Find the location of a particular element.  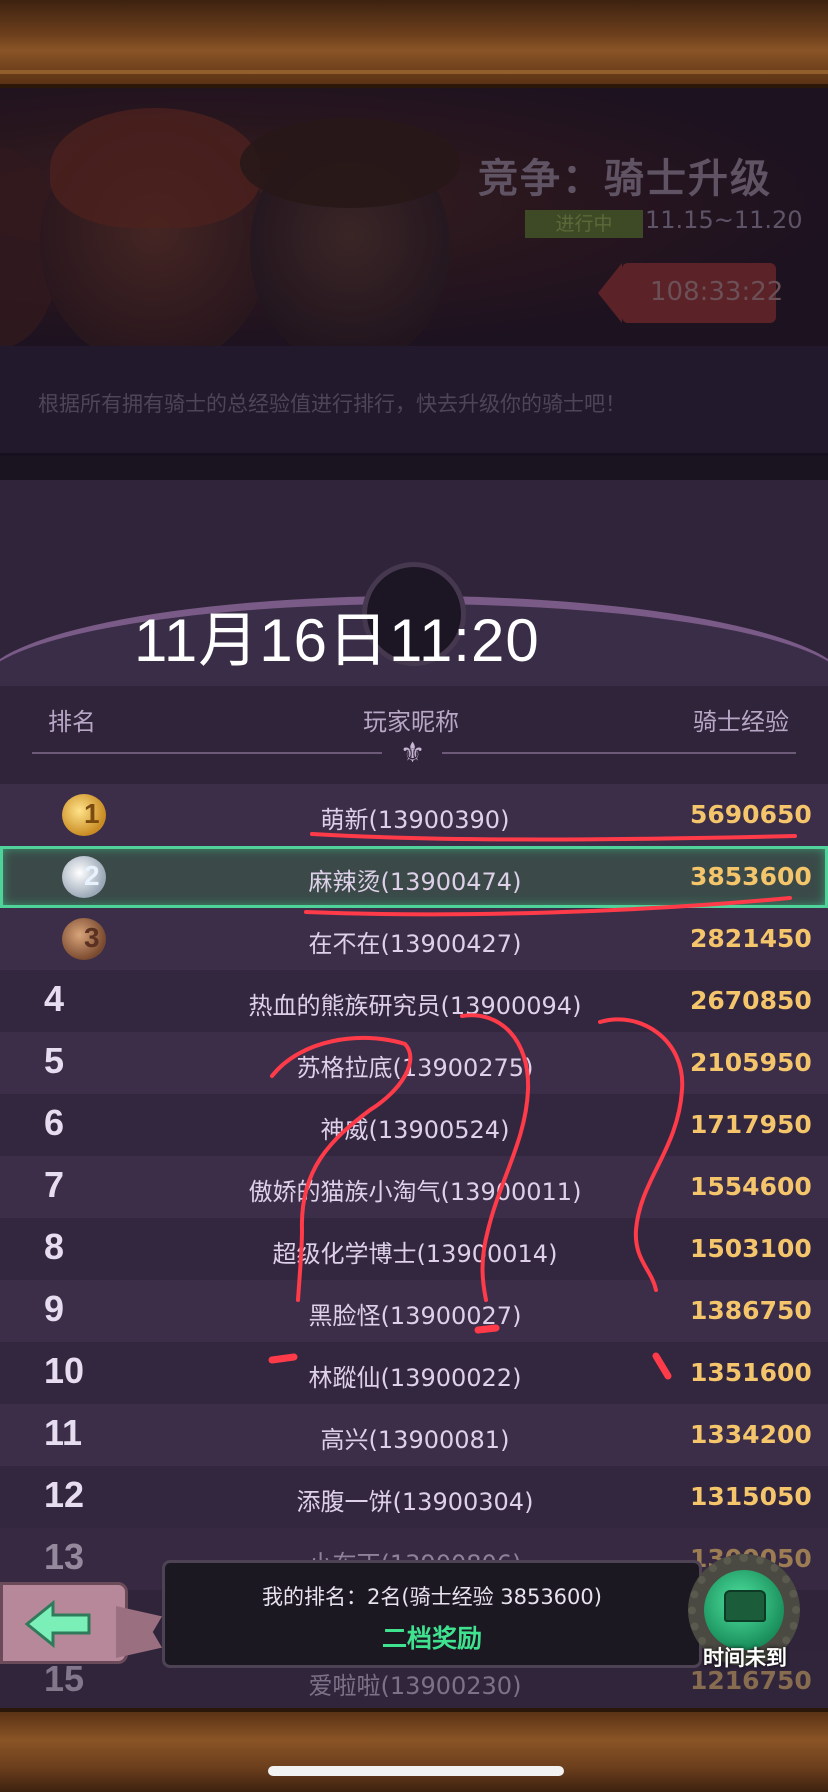

handwritten-timestamp: 11月16日11:20 is located at coordinates (337, 640).